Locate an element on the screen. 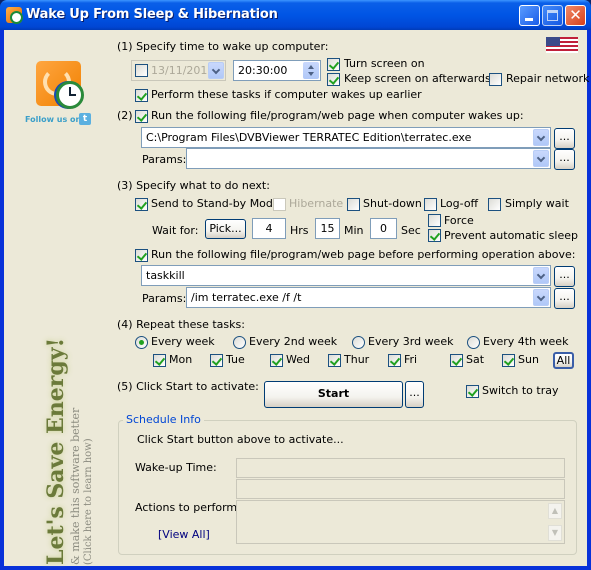  time-spinner is located at coordinates (311, 70).